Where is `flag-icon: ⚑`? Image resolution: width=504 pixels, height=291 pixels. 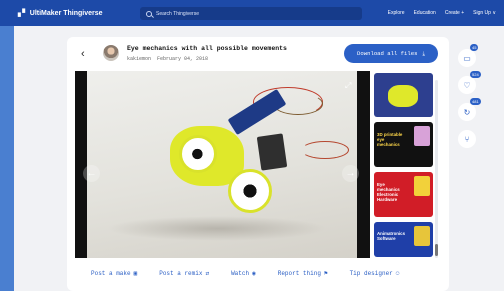
flag-icon: ⚑ is located at coordinates (325, 273).